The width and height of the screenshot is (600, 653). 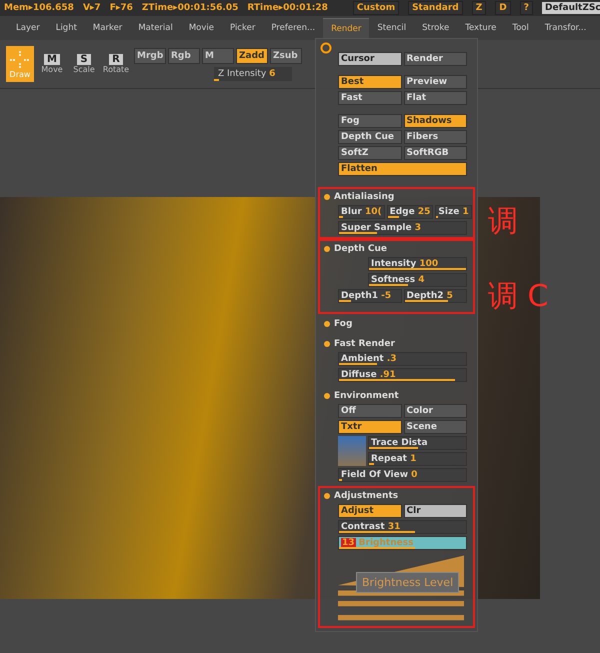 What do you see at coordinates (376, 8) in the screenshot?
I see `status-button: Custom` at bounding box center [376, 8].